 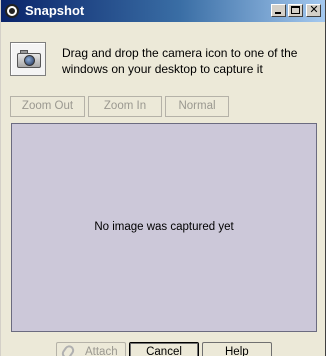 I want to click on close-button: ✕, so click(x=313, y=10).